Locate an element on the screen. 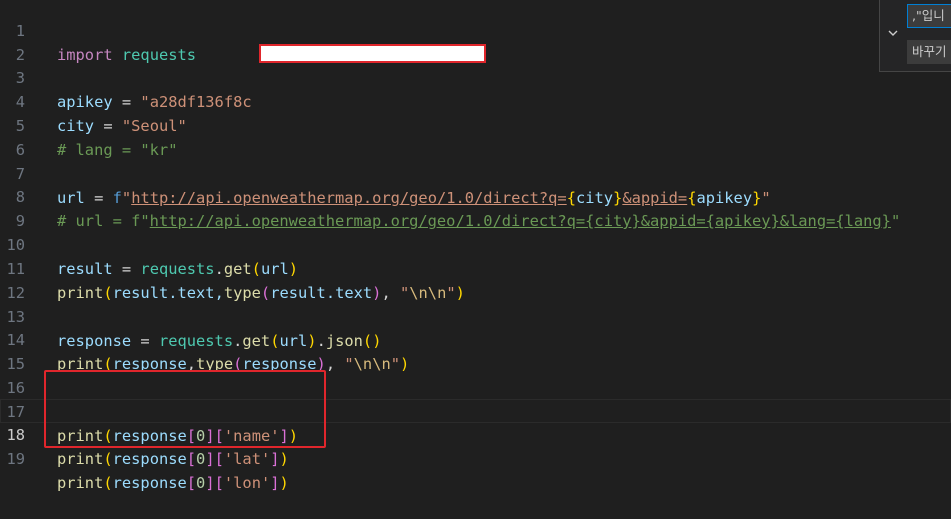 This screenshot has width=951, height=519. code-line-6: 6 is located at coordinates (475, 136).